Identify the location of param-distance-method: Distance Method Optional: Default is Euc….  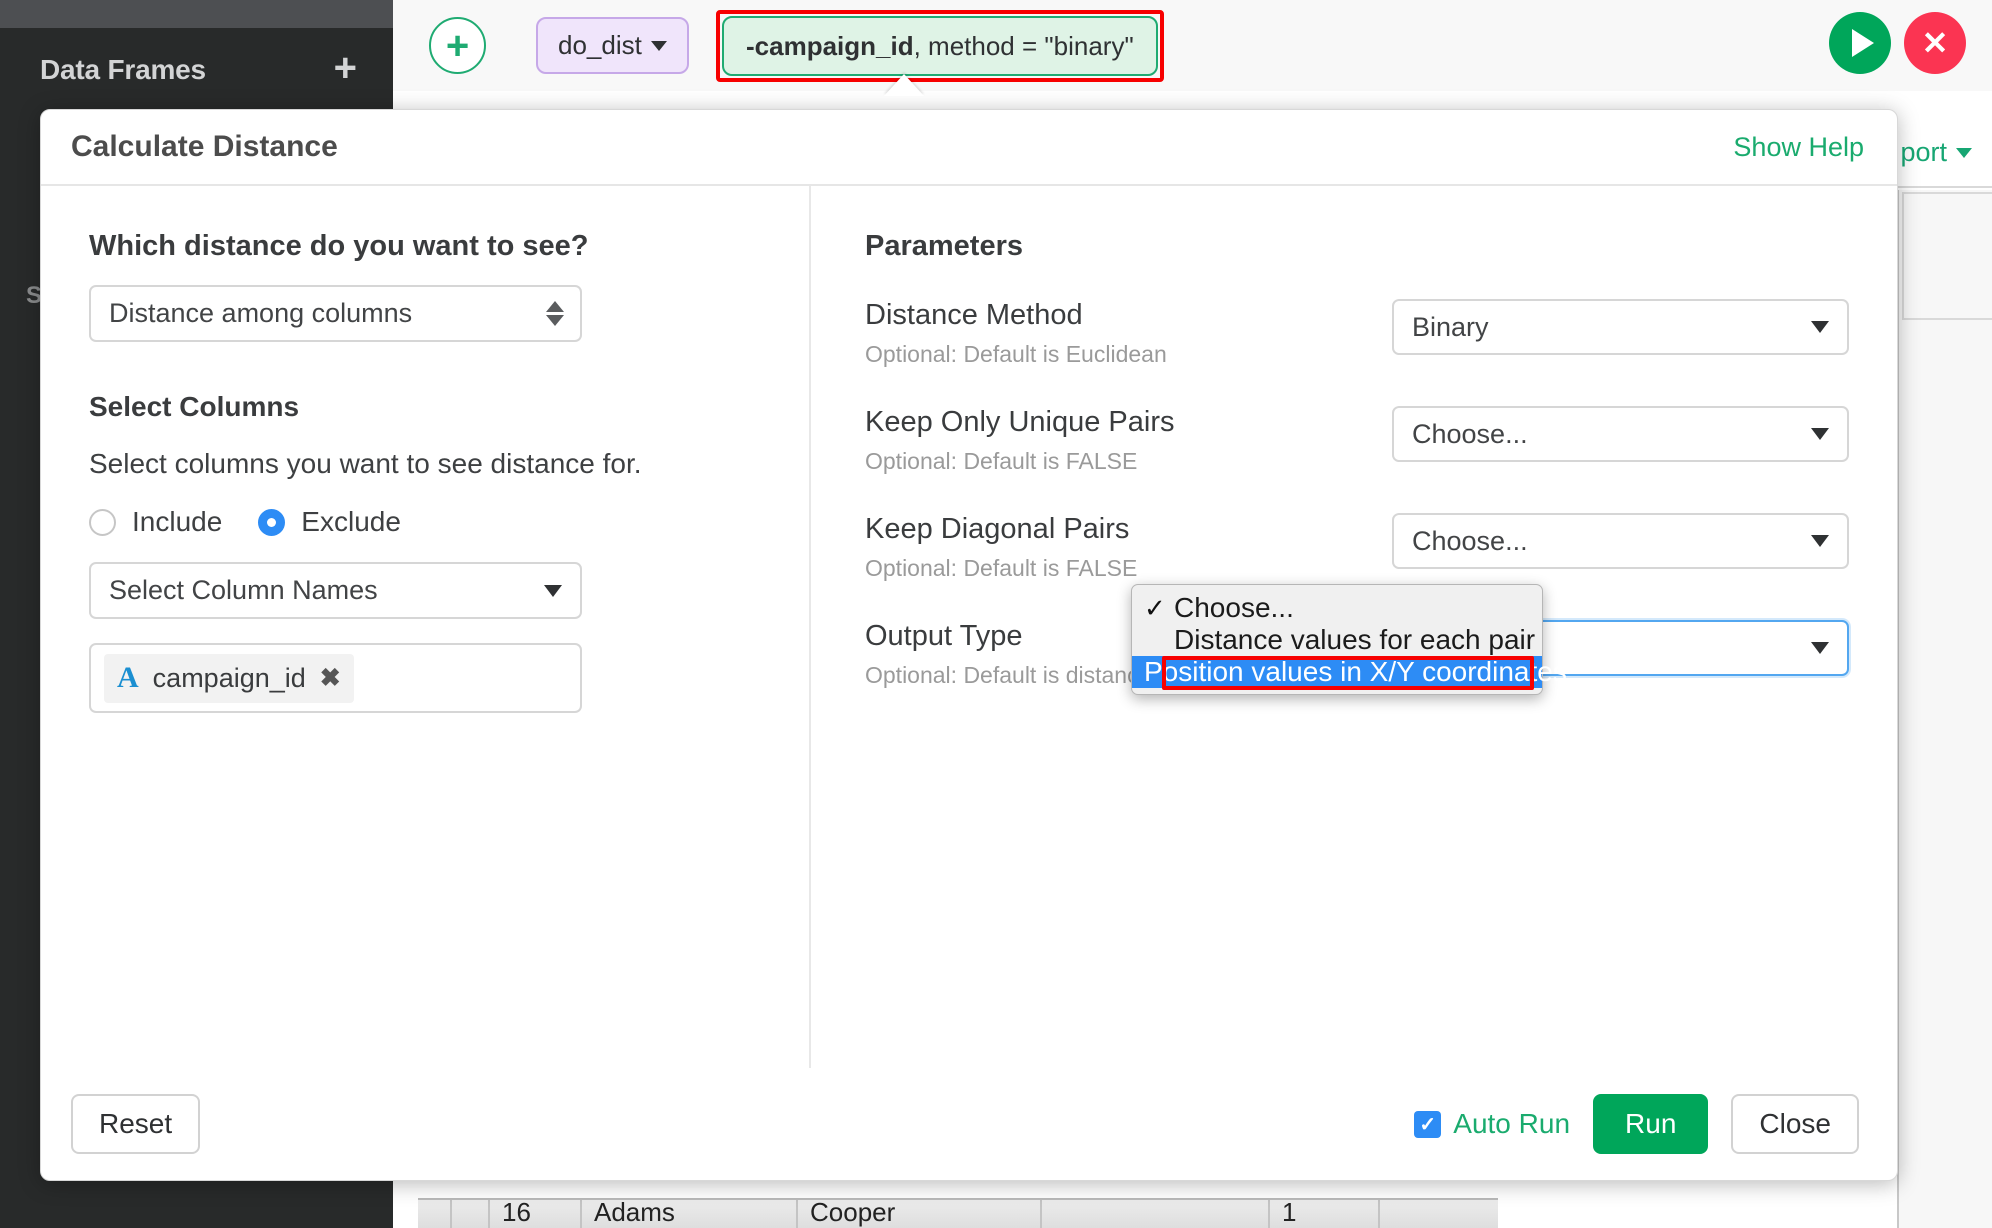
(1357, 333).